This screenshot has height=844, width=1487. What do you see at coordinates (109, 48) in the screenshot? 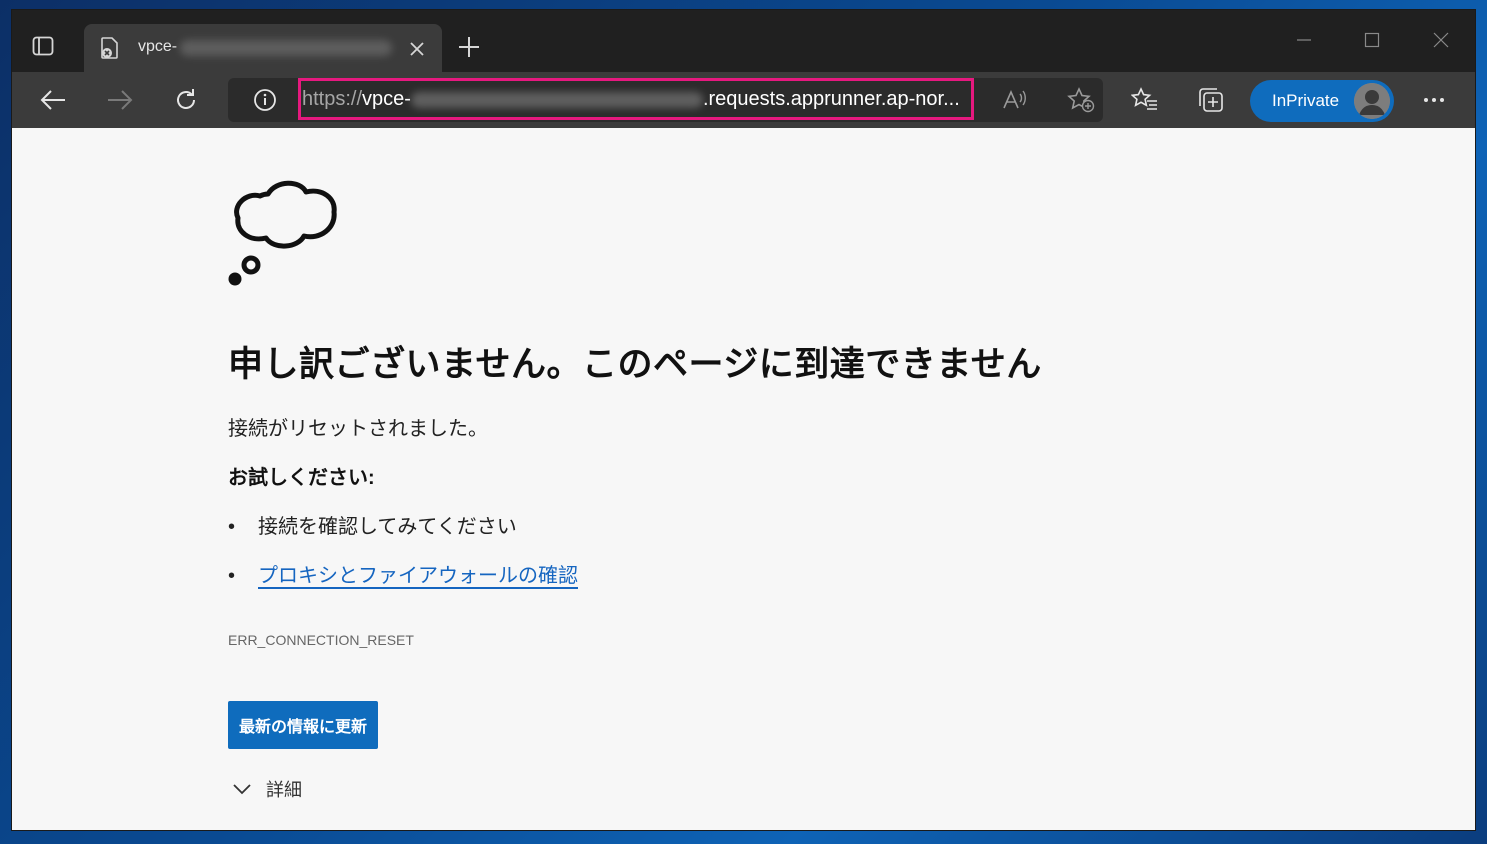
I see `page-error-icon` at bounding box center [109, 48].